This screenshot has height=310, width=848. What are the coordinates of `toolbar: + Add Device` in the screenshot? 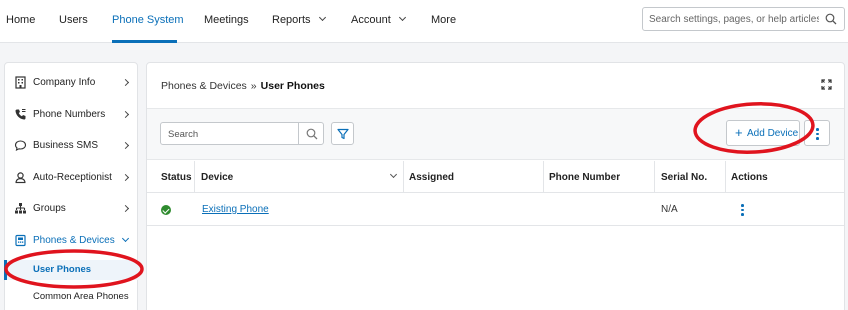 It's located at (495, 134).